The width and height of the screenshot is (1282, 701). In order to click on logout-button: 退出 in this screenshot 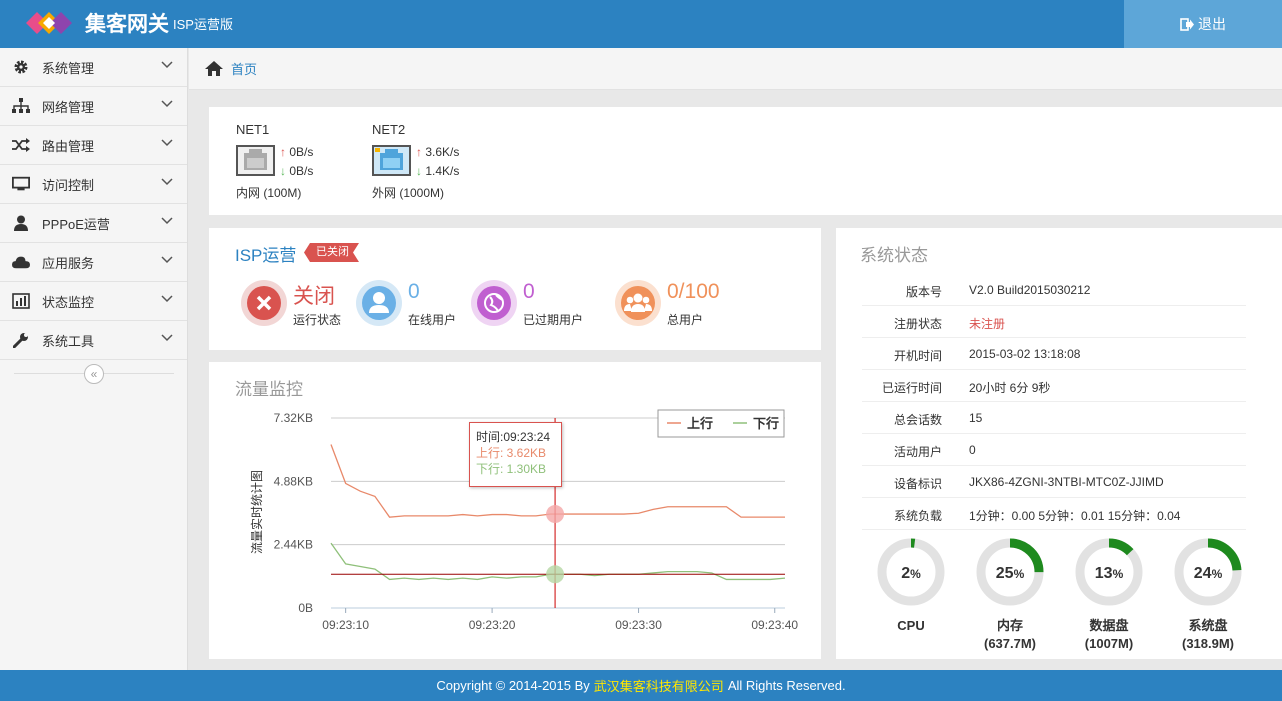, I will do `click(1203, 24)`.